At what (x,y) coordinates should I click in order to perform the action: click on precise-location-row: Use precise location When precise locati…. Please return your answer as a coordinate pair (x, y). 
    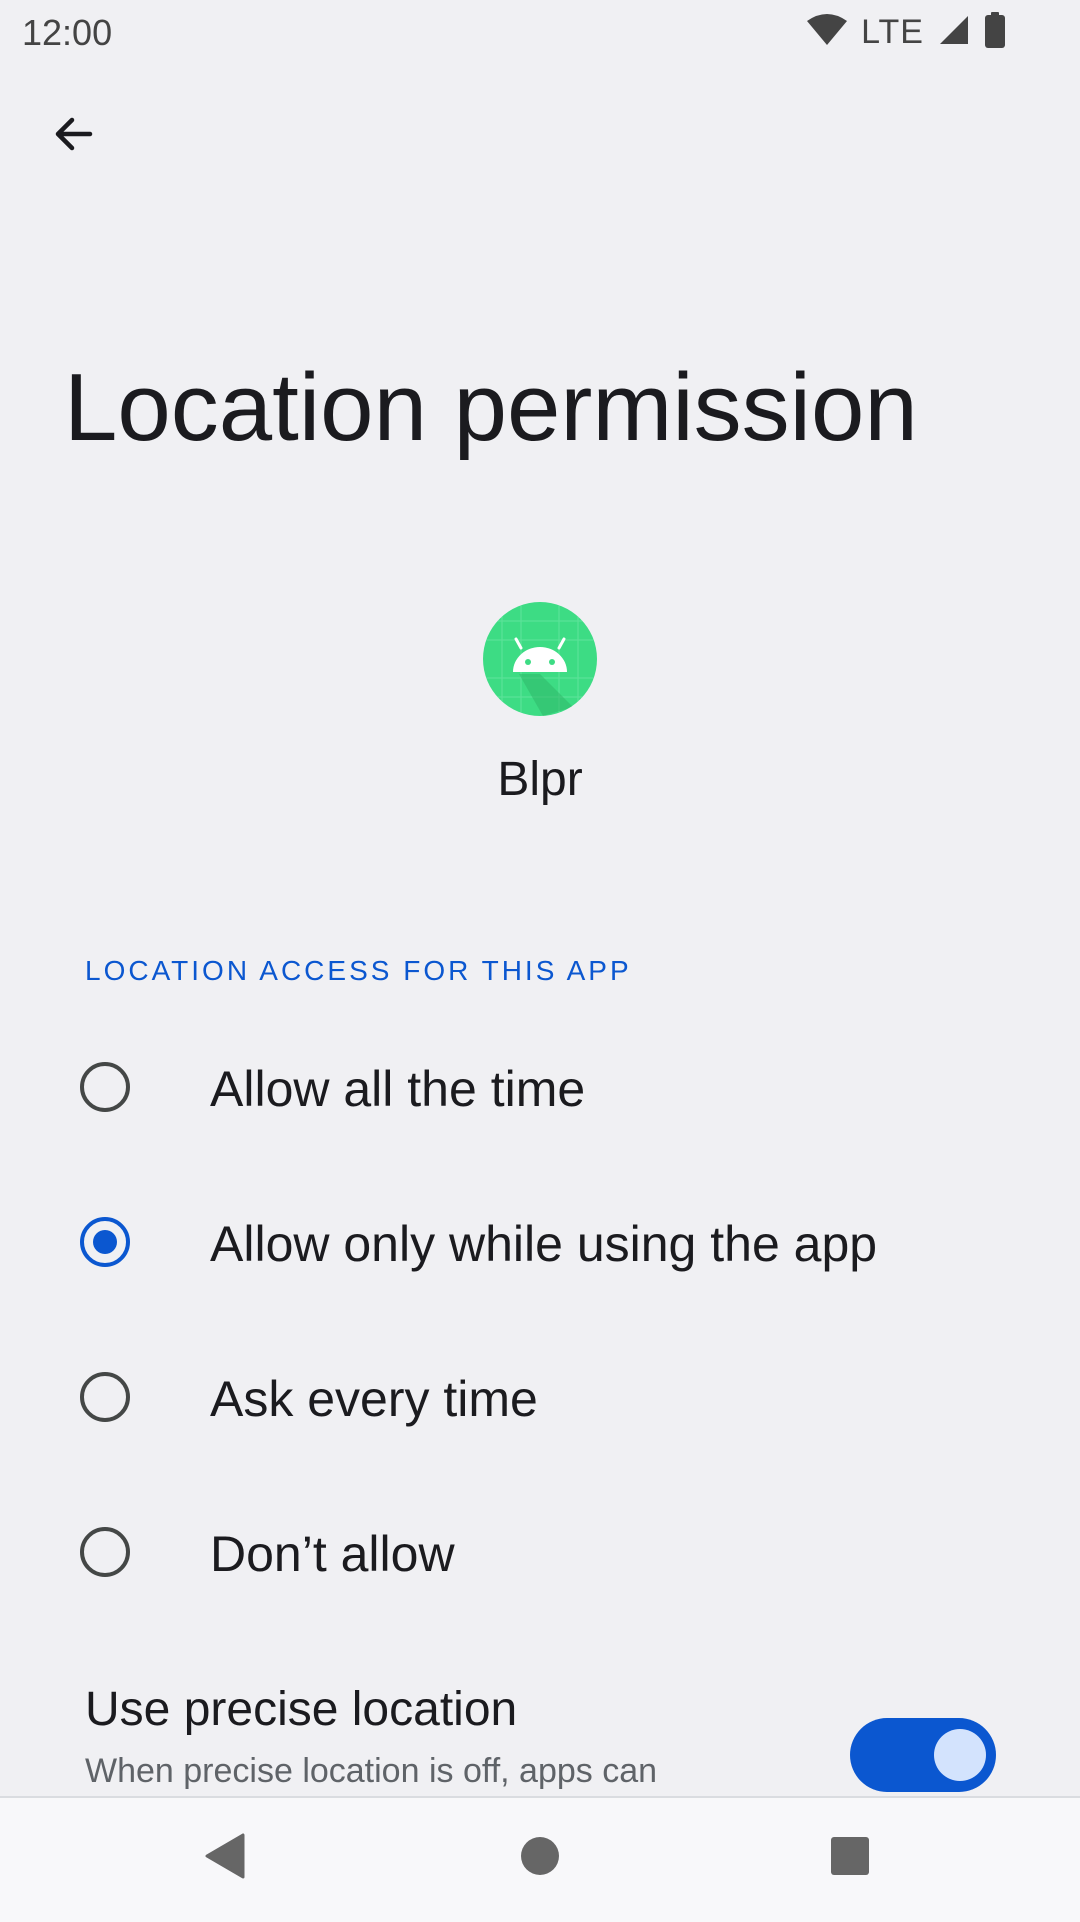
    Looking at the image, I should click on (540, 1728).